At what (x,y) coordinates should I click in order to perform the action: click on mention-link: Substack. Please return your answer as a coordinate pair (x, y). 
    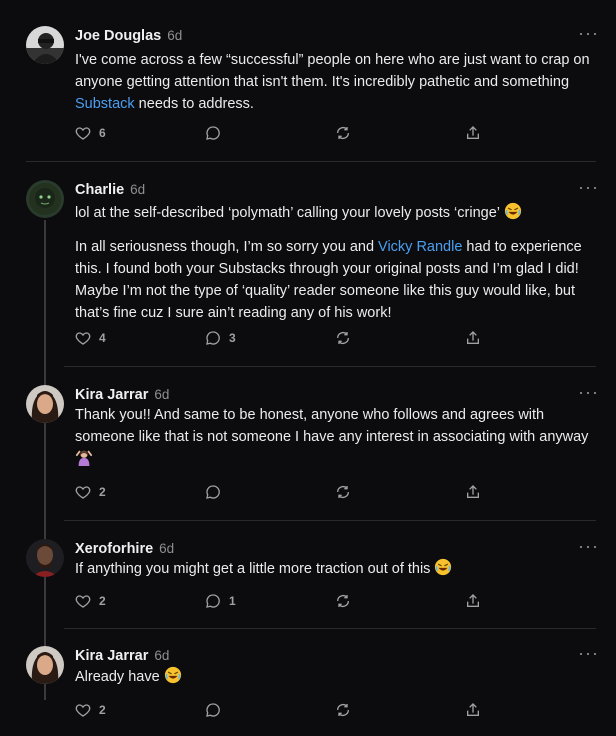
    Looking at the image, I should click on (105, 104).